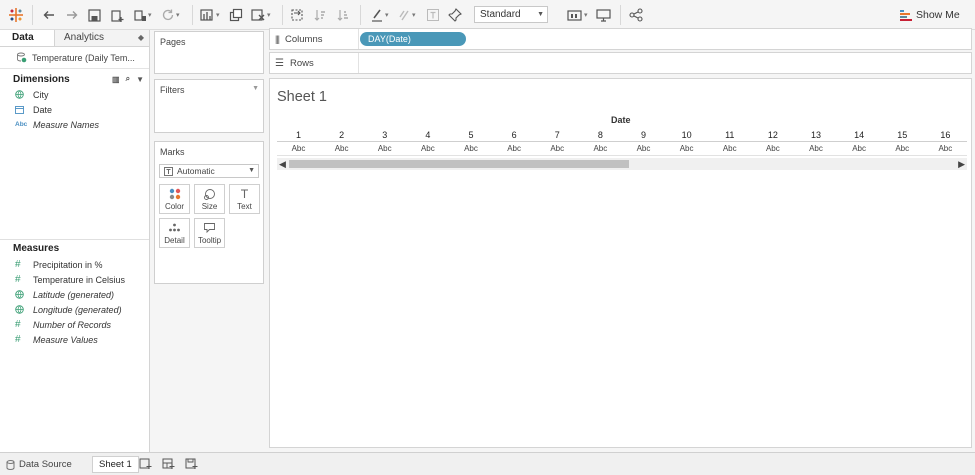 The image size is (975, 475). Describe the element at coordinates (74, 324) in the screenshot. I see `measure-field: # Number of Records` at that location.